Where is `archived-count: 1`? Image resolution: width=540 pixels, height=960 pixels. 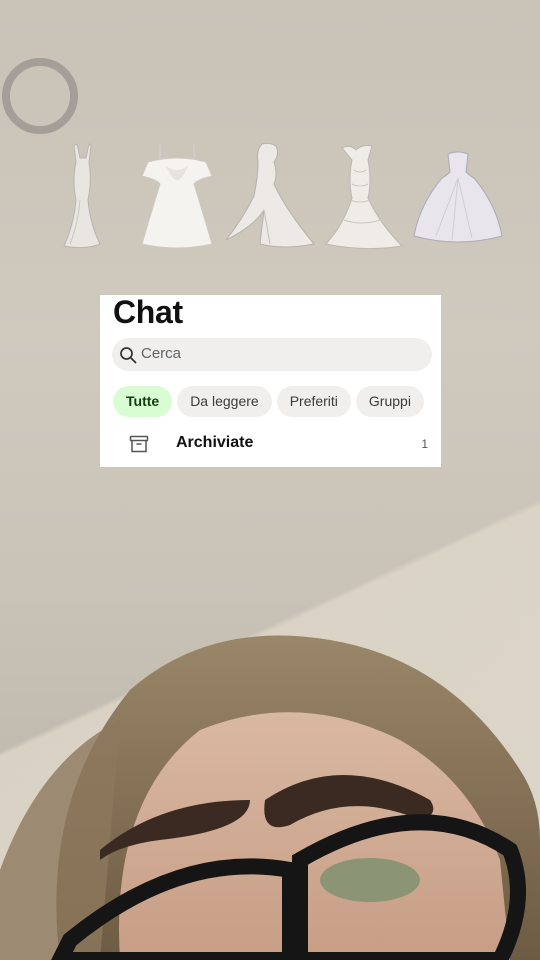 archived-count: 1 is located at coordinates (424, 444).